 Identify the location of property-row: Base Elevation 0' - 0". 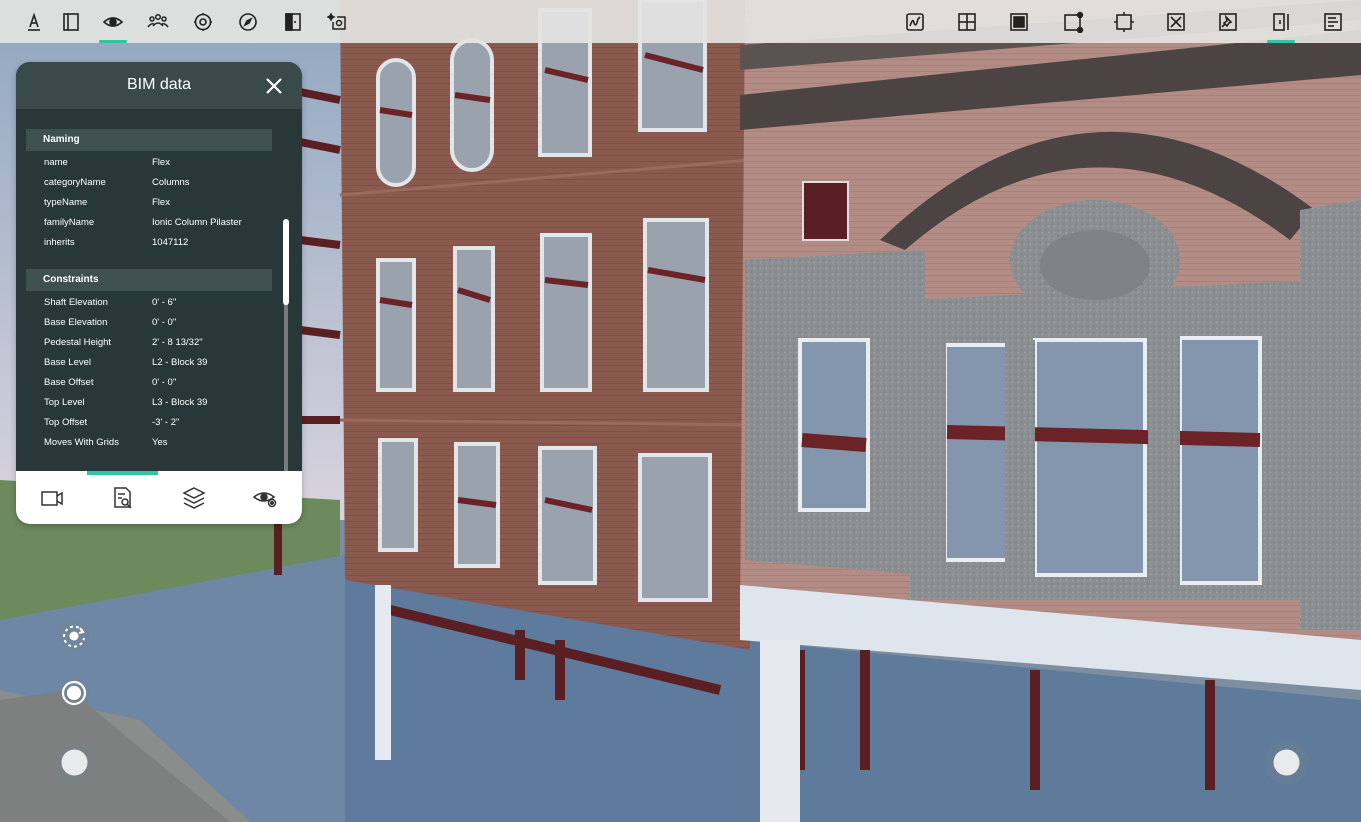
(151, 324).